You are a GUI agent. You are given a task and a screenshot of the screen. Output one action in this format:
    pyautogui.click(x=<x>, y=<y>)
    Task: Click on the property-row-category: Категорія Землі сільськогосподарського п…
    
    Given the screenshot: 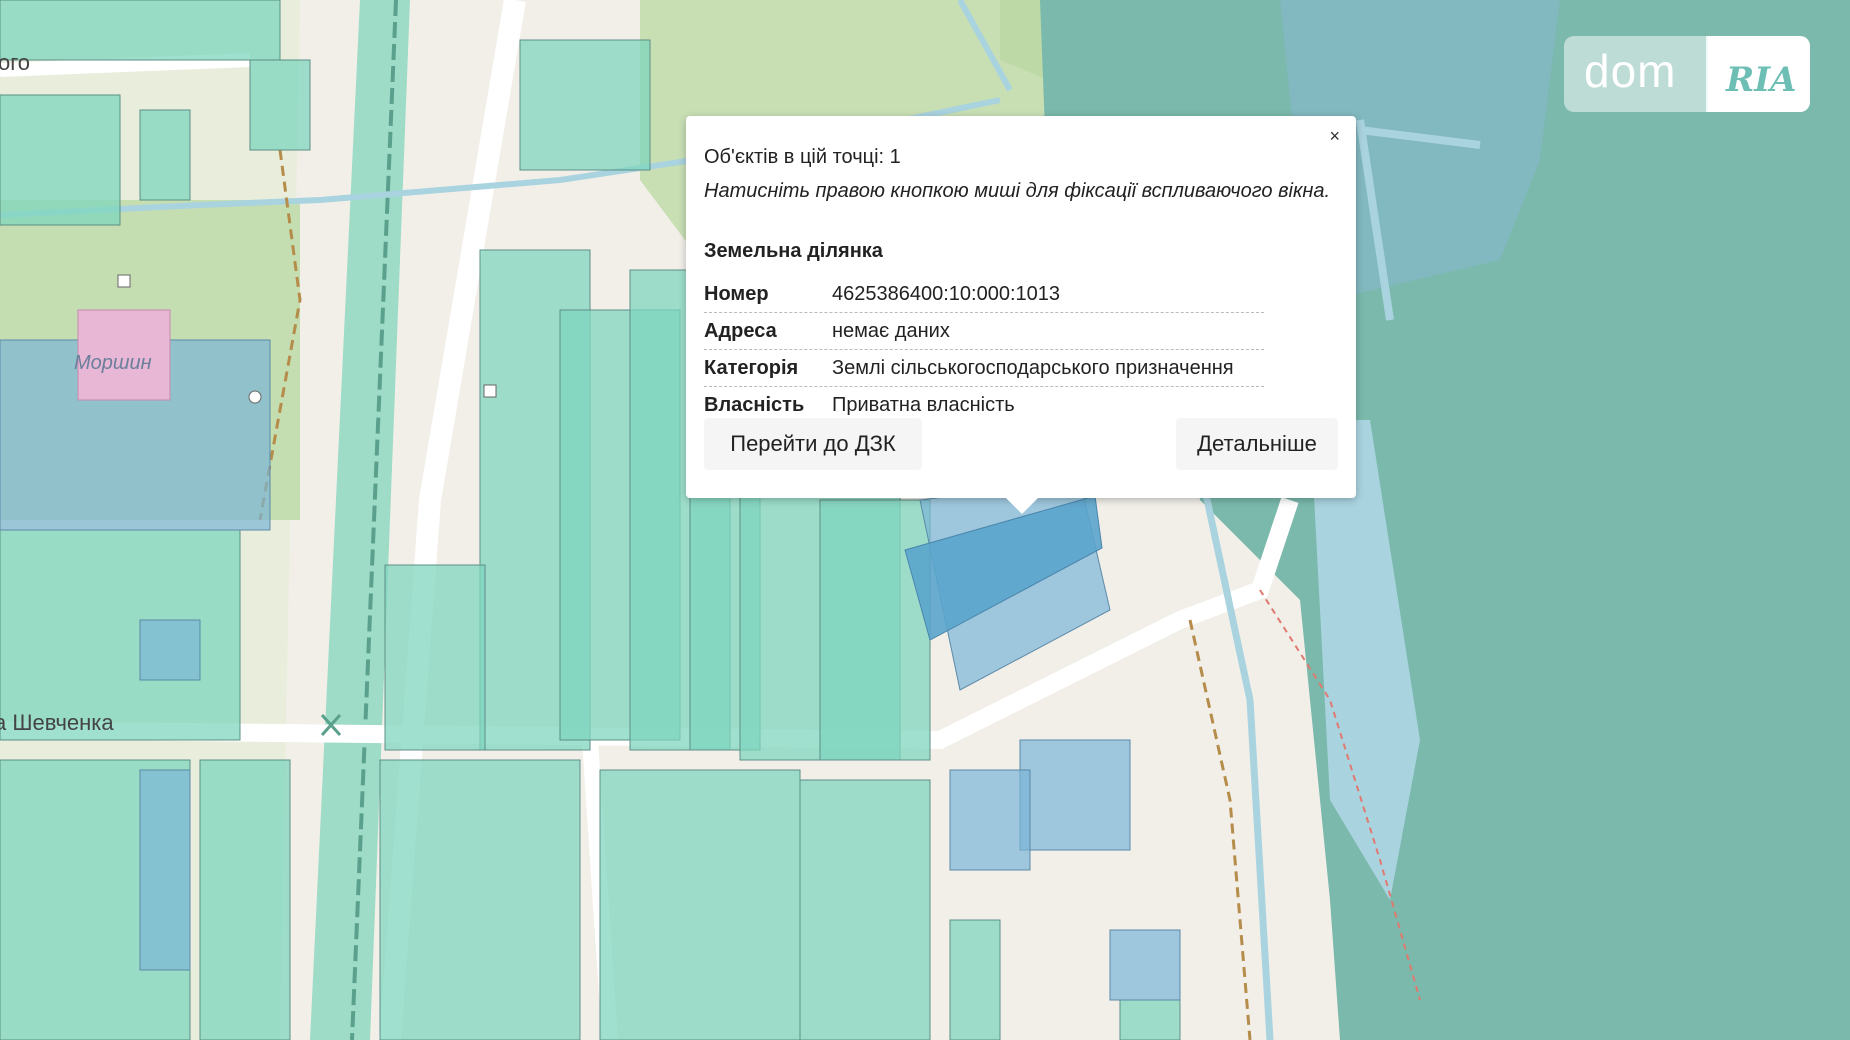 What is the action you would take?
    pyautogui.click(x=984, y=368)
    